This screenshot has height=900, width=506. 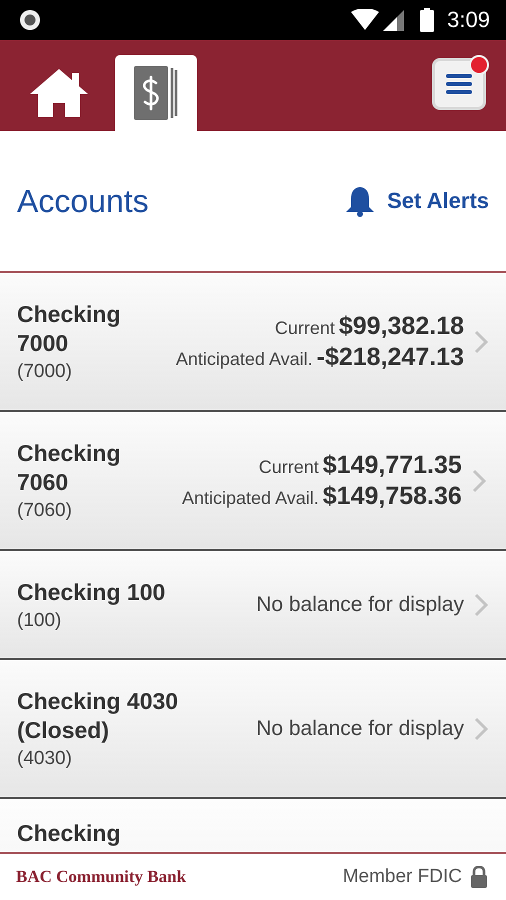 What do you see at coordinates (427, 20) in the screenshot?
I see `battery-icon` at bounding box center [427, 20].